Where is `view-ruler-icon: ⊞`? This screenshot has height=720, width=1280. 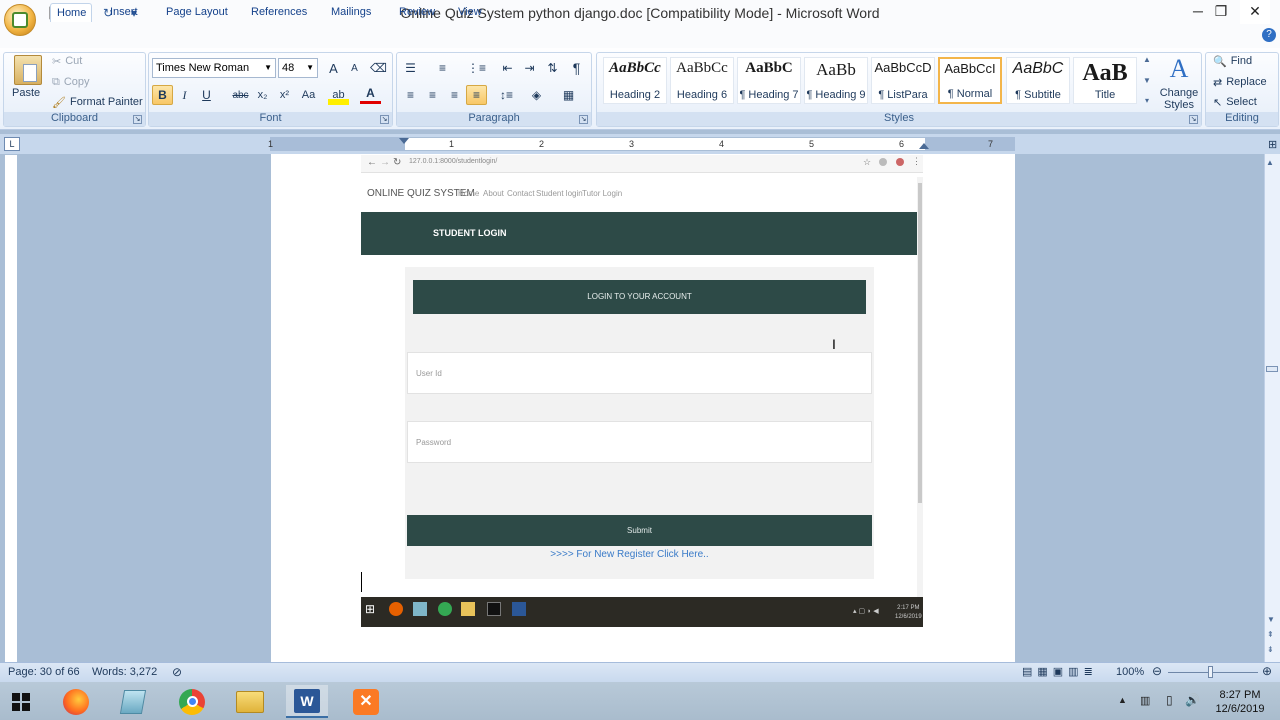
view-ruler-icon: ⊞ is located at coordinates (1272, 144).